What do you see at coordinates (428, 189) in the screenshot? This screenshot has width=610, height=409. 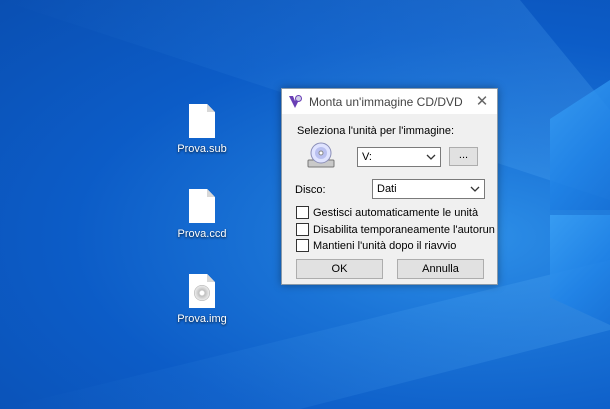 I see `disc-type-select: Dati` at bounding box center [428, 189].